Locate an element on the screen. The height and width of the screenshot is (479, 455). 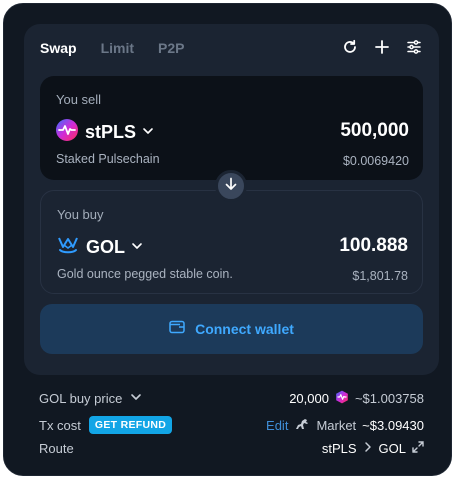
tx-cost-label: Tx cost is located at coordinates (60, 425).